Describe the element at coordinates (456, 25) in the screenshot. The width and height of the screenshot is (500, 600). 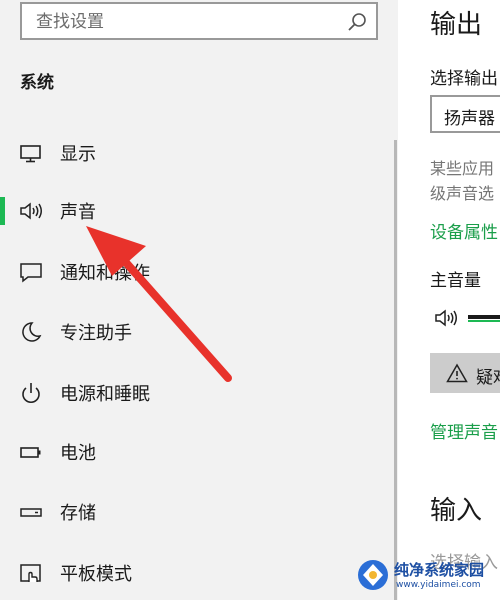
I see `output-heading: 输出` at that location.